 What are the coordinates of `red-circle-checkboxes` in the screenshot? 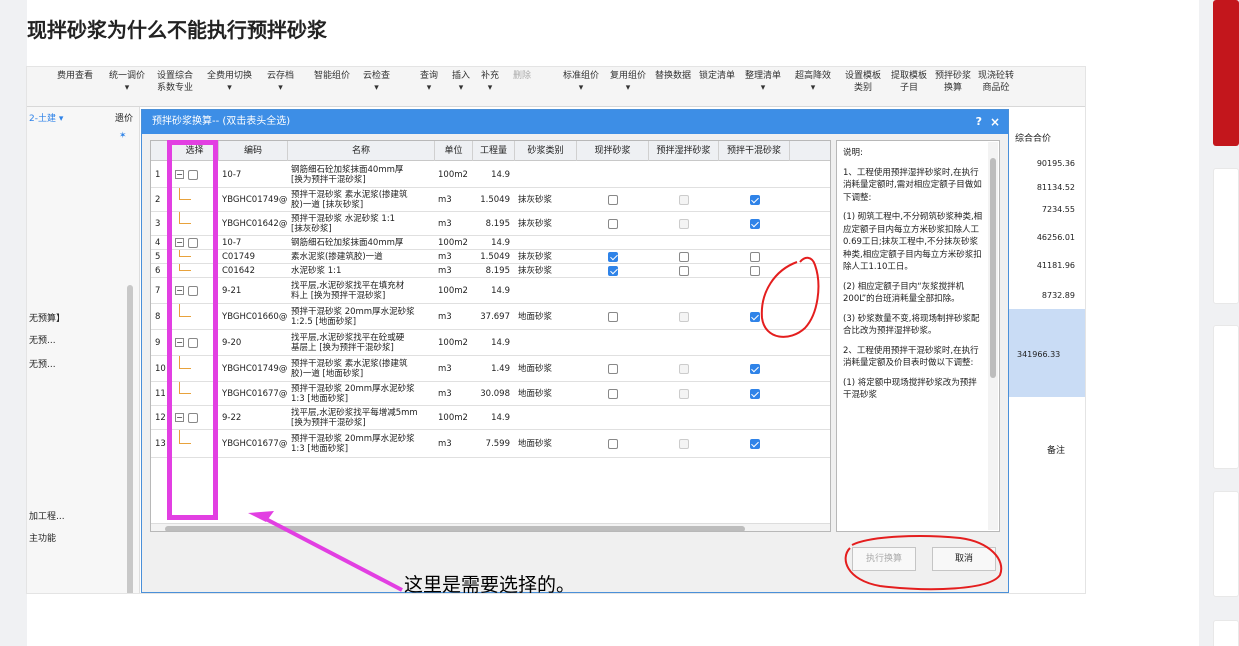 It's located at (790, 297).